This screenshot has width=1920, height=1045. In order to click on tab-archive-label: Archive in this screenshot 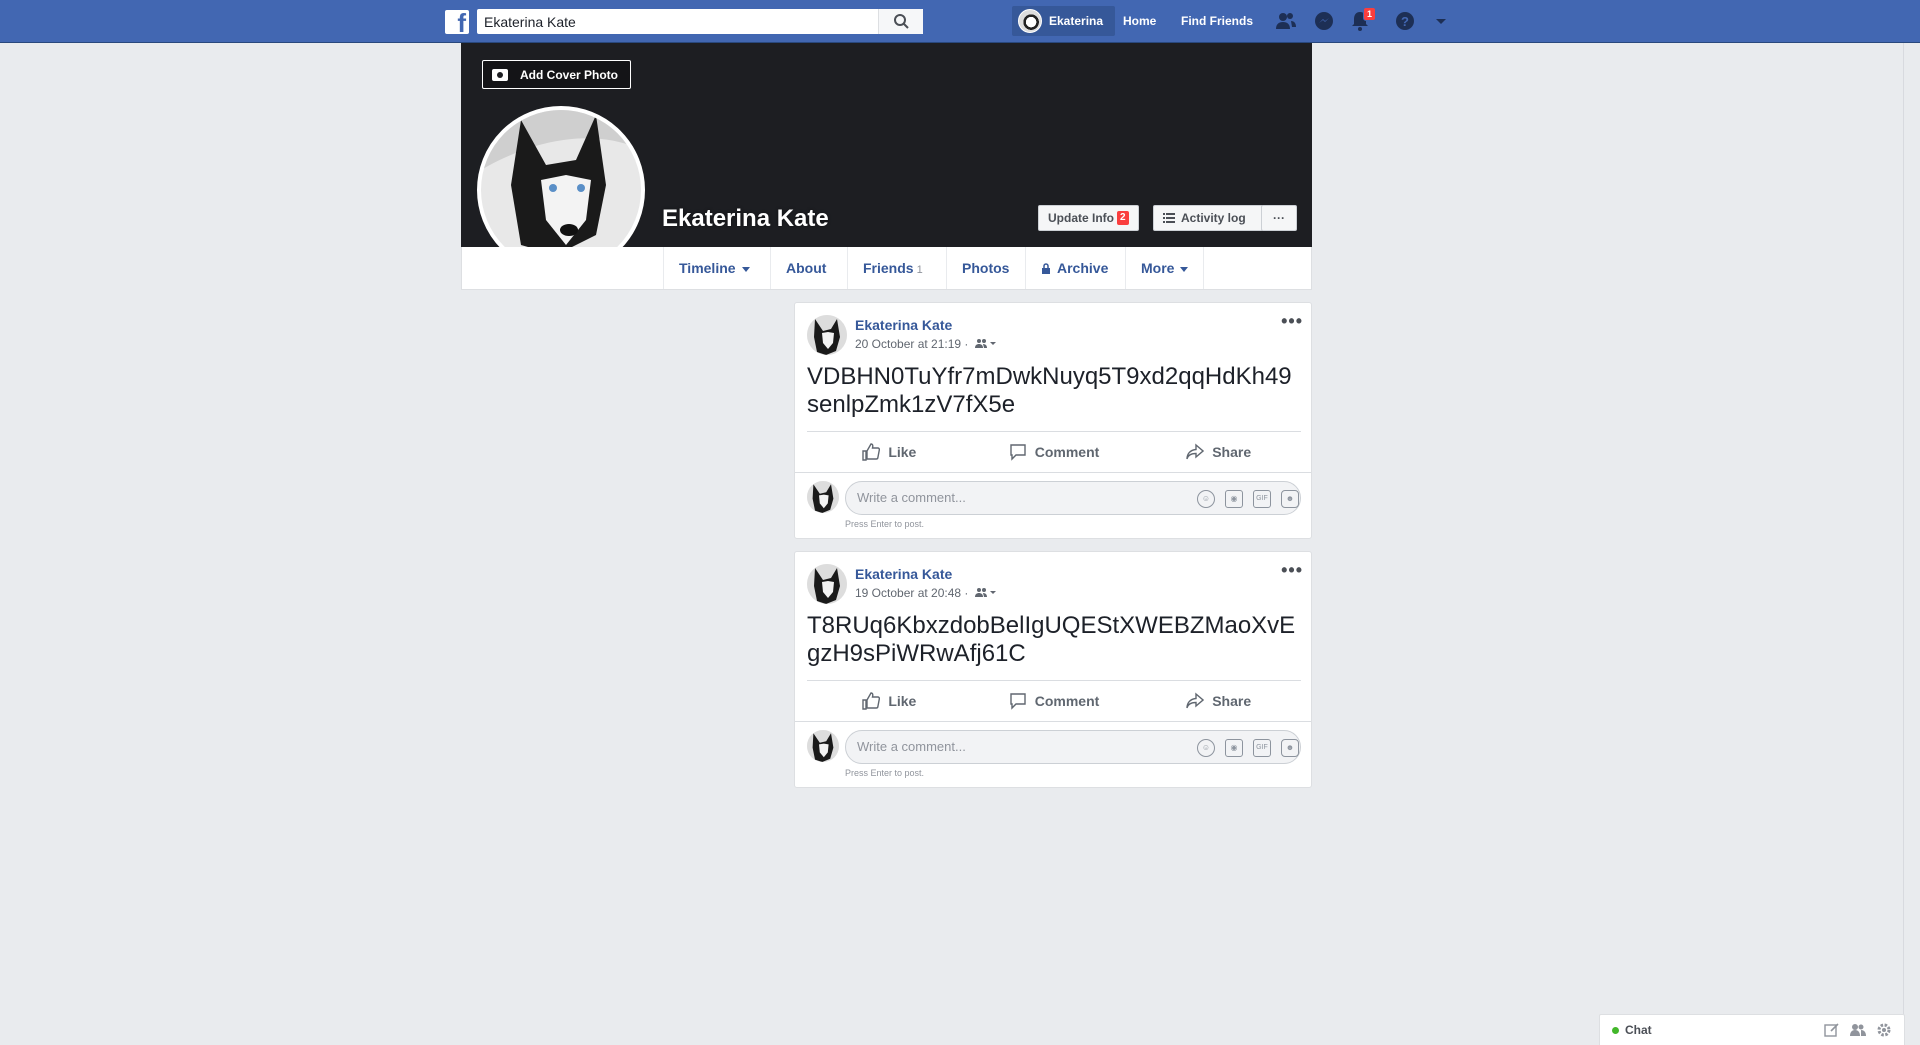, I will do `click(1083, 268)`.